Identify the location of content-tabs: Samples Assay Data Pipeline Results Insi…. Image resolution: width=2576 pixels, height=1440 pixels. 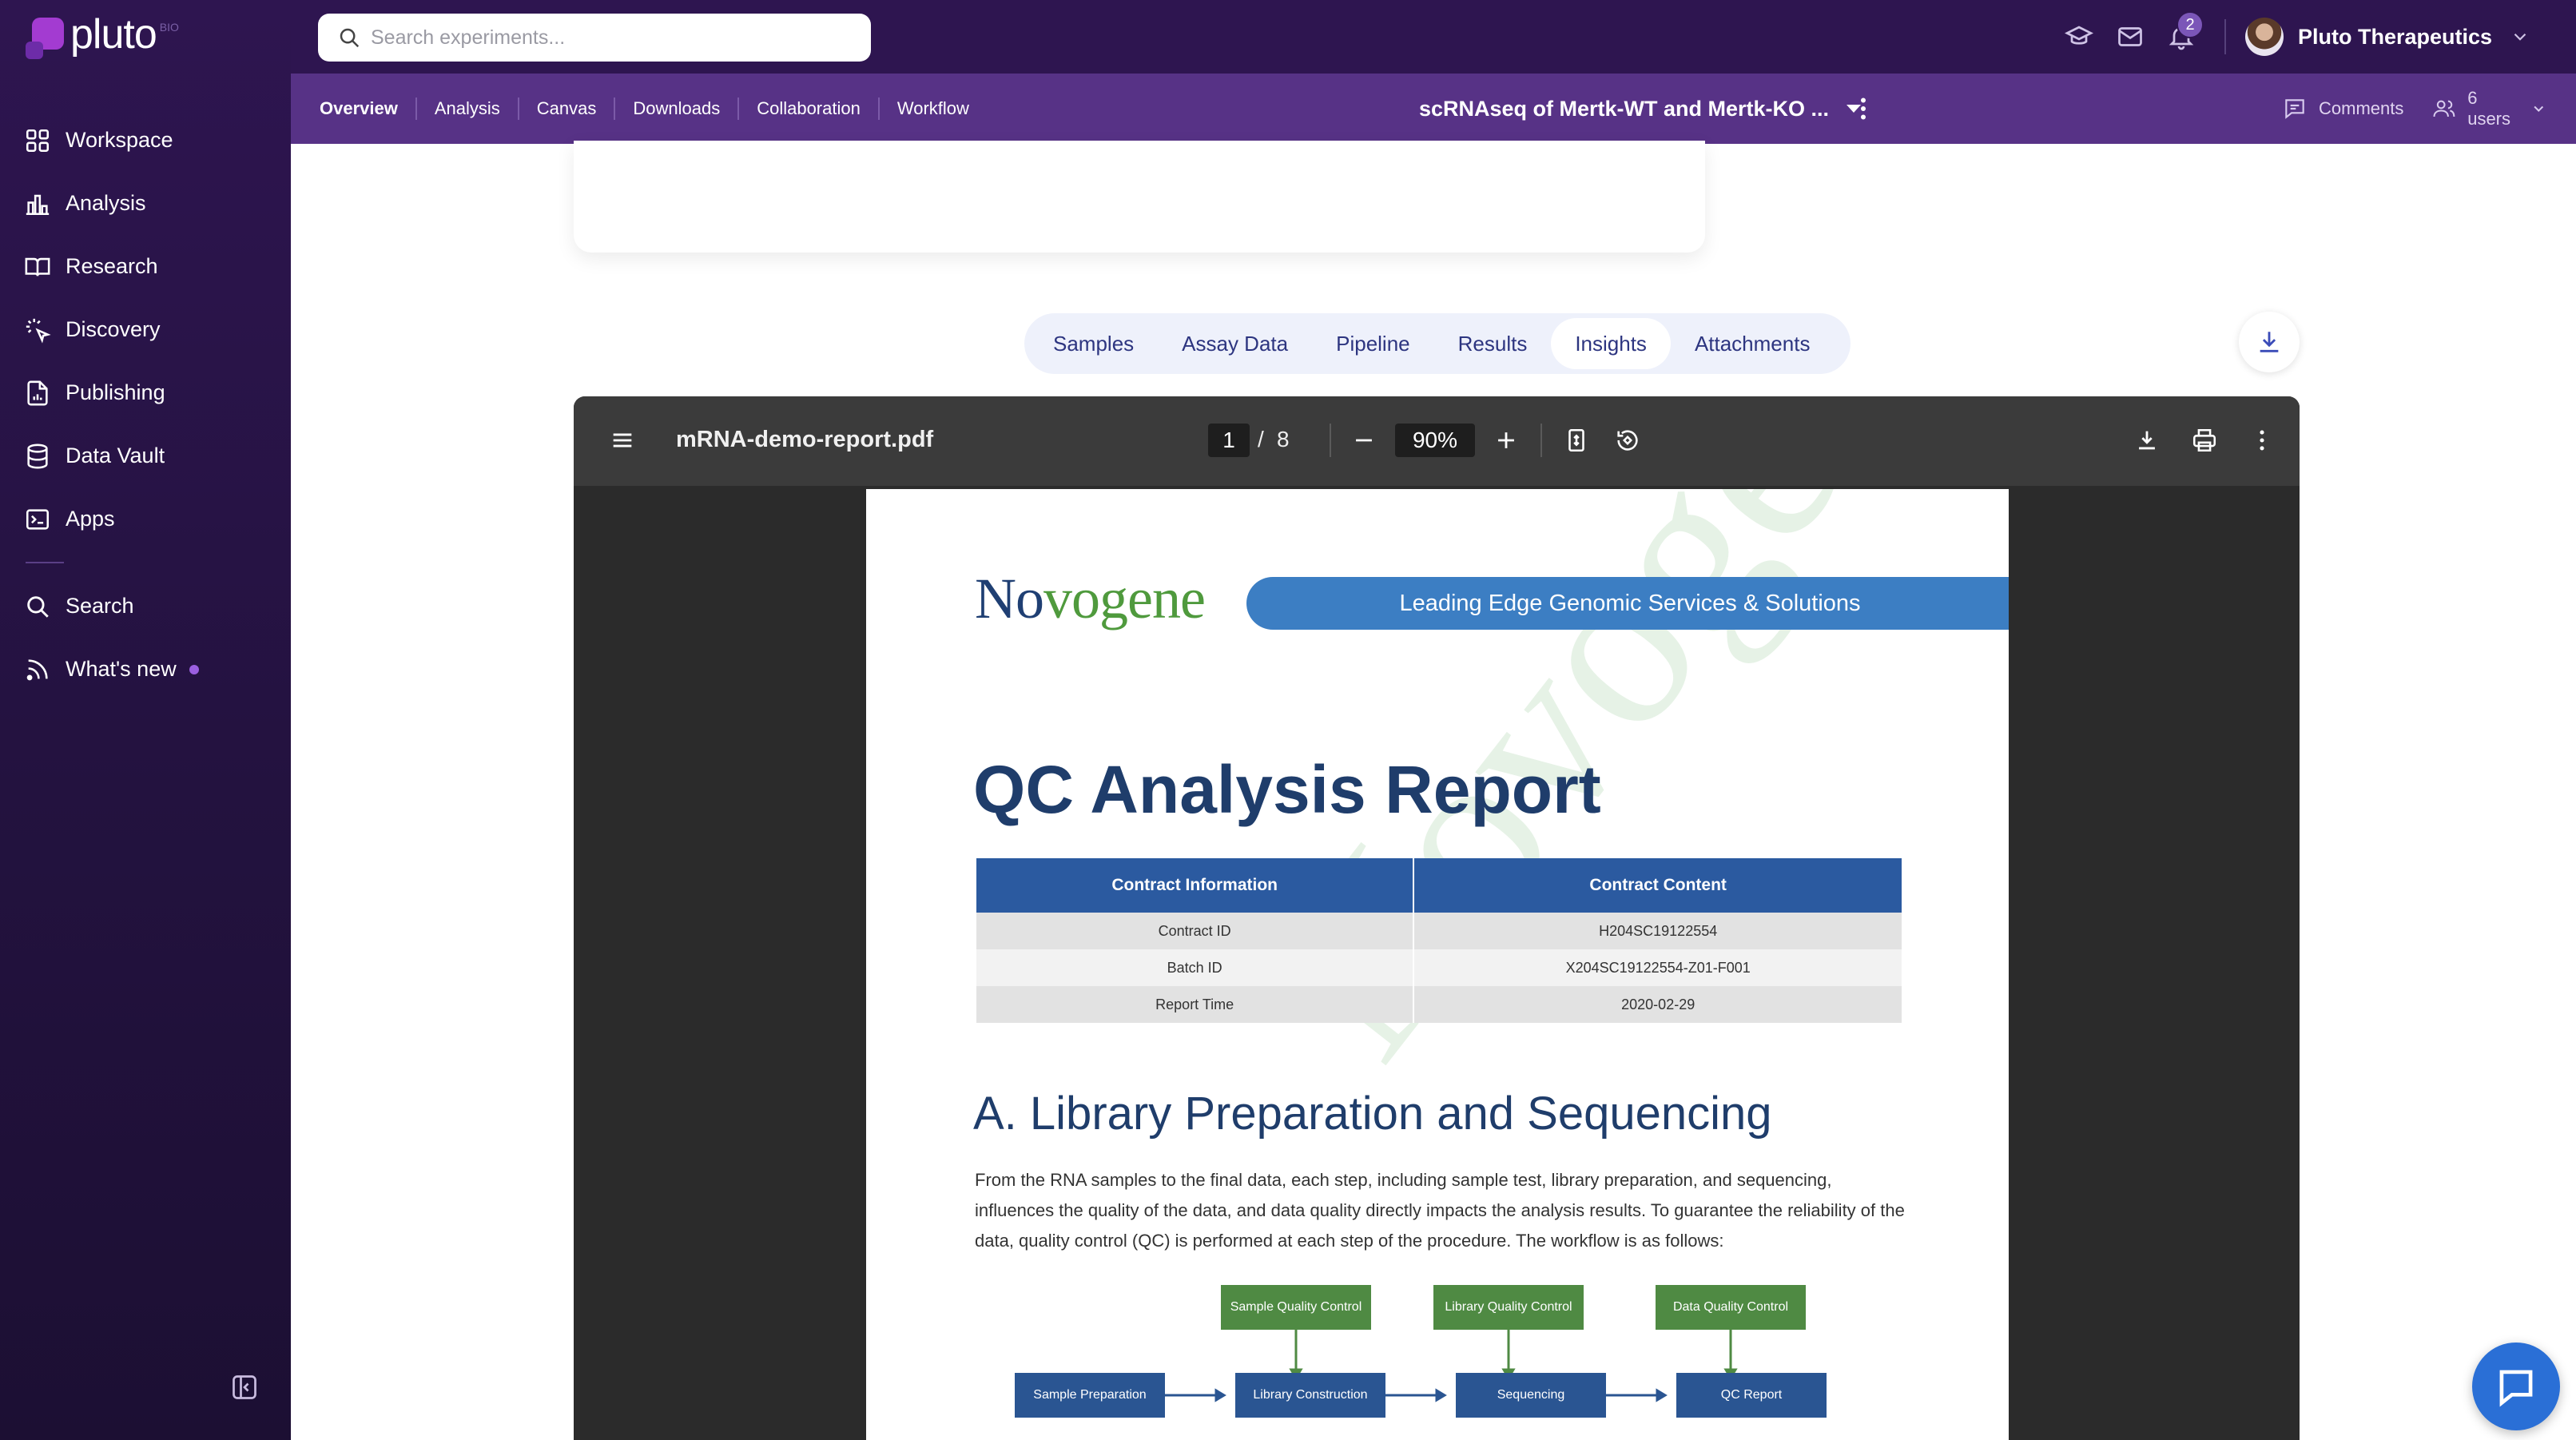
(1437, 343).